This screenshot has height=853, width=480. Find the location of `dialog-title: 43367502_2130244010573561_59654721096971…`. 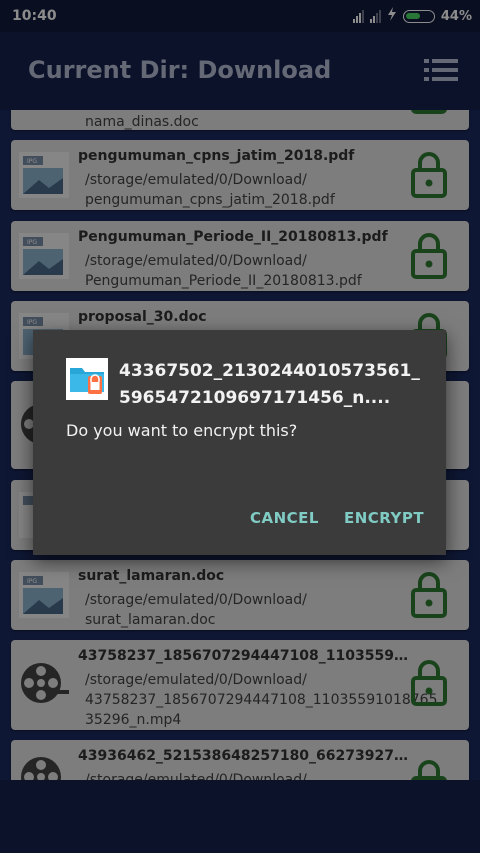

dialog-title: 43367502_2130244010573561_59654721096971… is located at coordinates (269, 384).